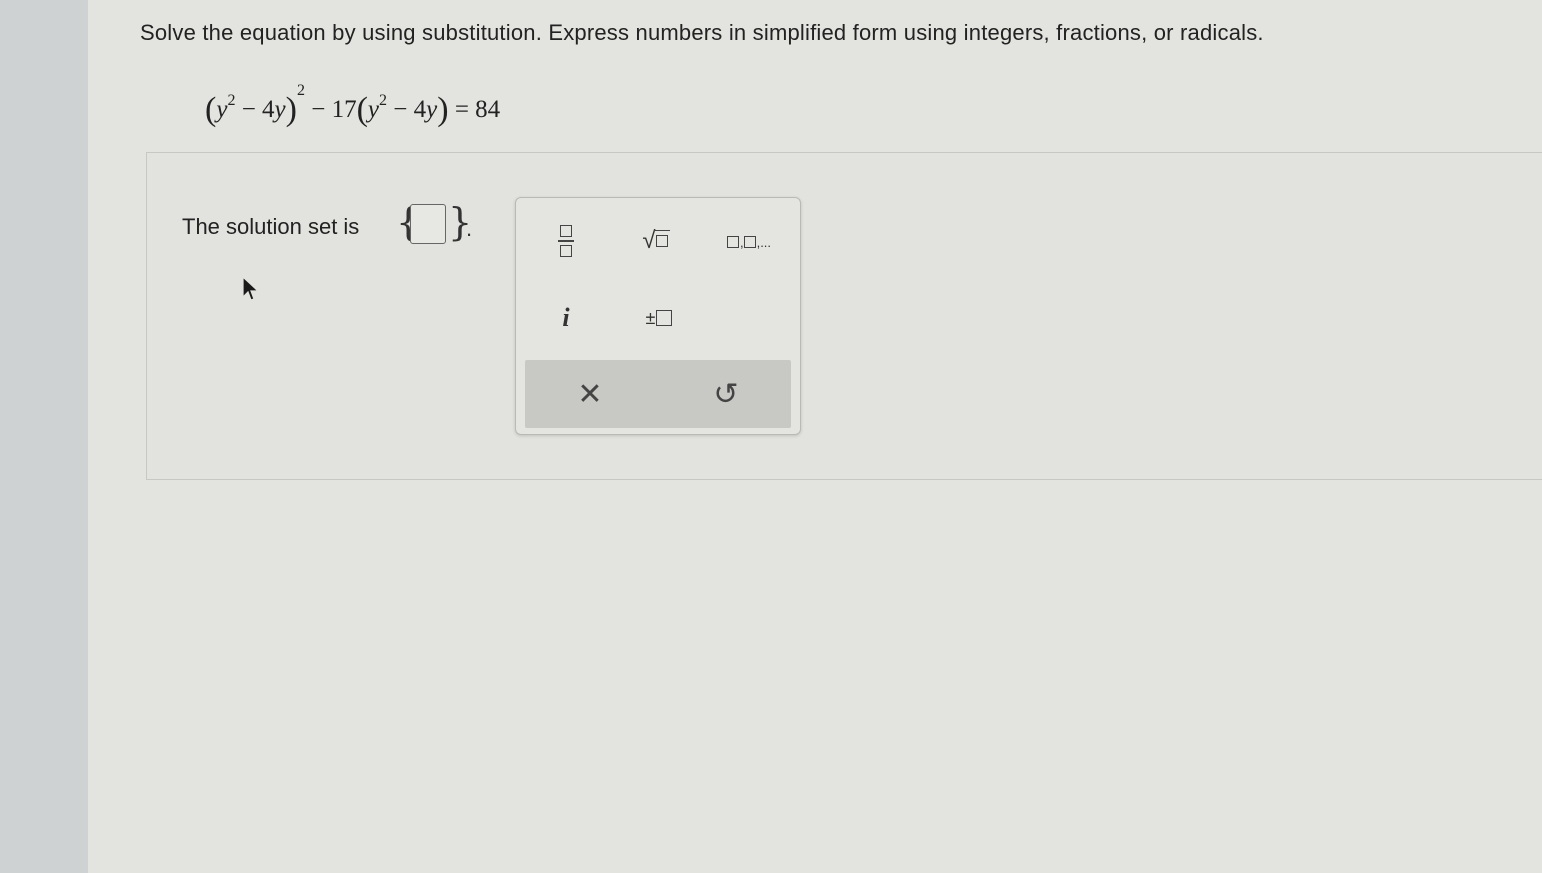 The height and width of the screenshot is (873, 1542). I want to click on mouse-cursor-icon, so click(251, 288).